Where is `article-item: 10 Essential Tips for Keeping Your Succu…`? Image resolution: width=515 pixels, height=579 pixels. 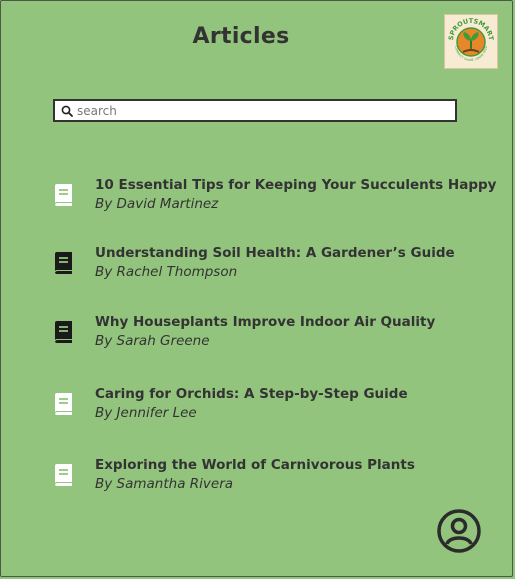 article-item: 10 Essential Tips for Keeping Your Succu… is located at coordinates (274, 198).